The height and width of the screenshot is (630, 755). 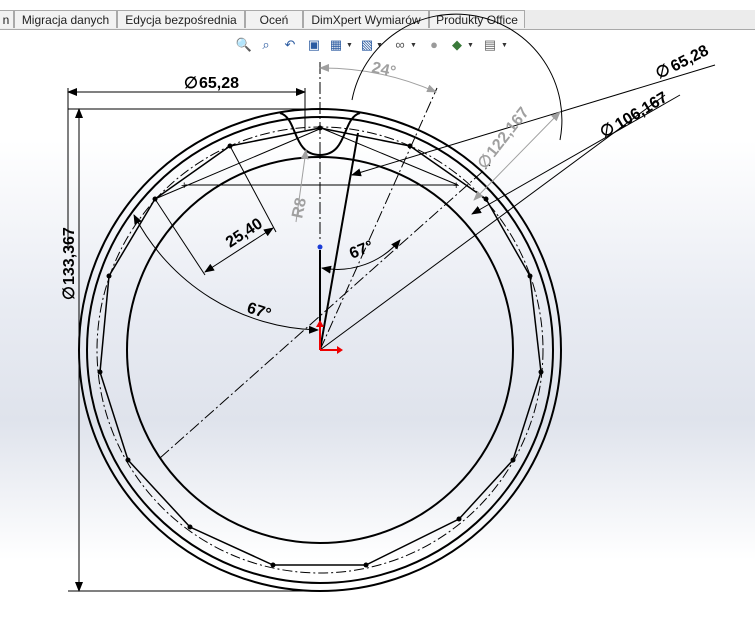 What do you see at coordinates (340, 350) in the screenshot?
I see `origin-x-arrow` at bounding box center [340, 350].